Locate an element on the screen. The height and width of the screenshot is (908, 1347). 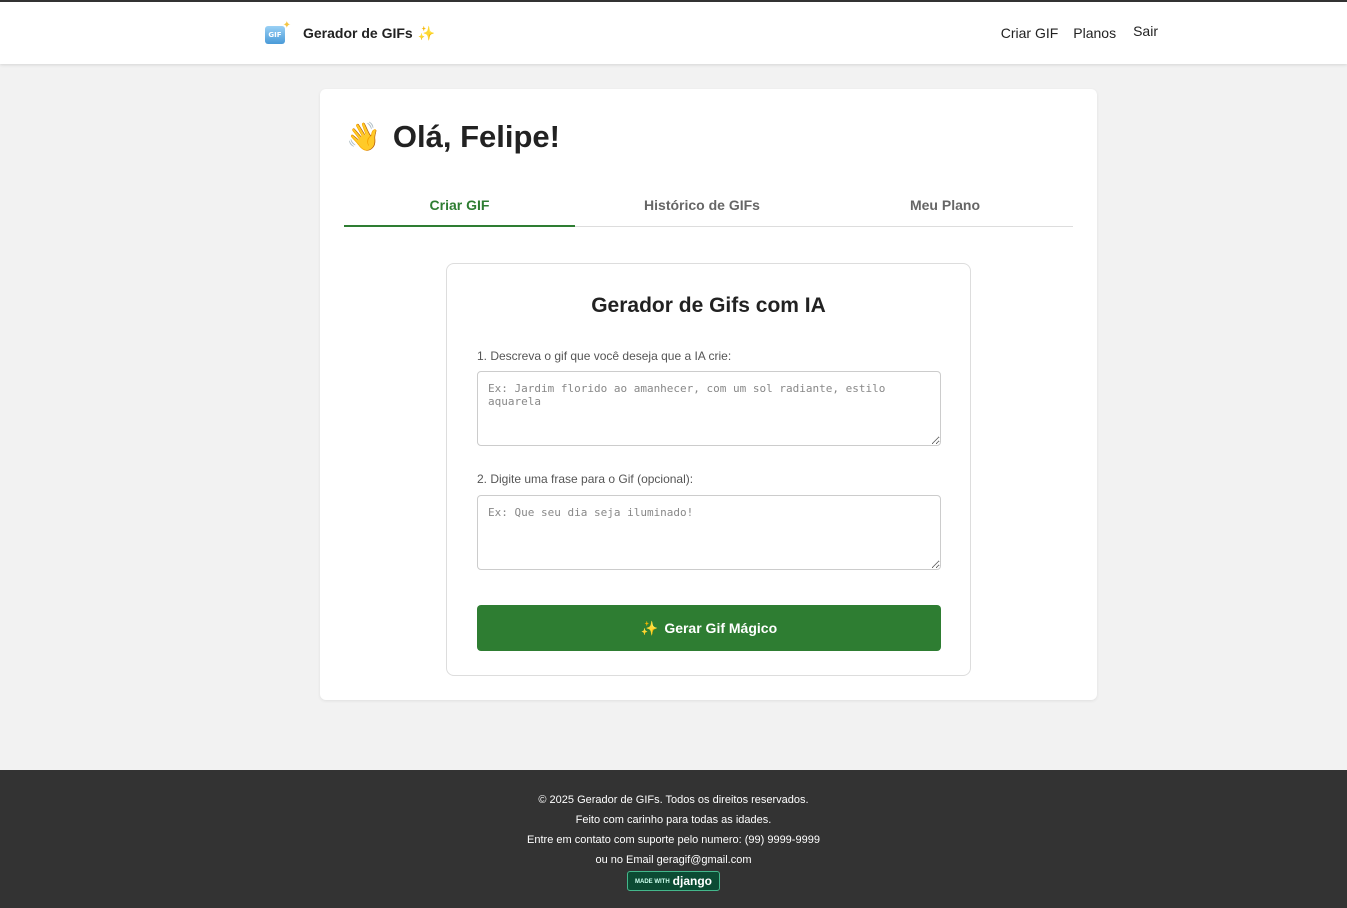
made-with-django-badge: MADE WITH django is located at coordinates (673, 881).